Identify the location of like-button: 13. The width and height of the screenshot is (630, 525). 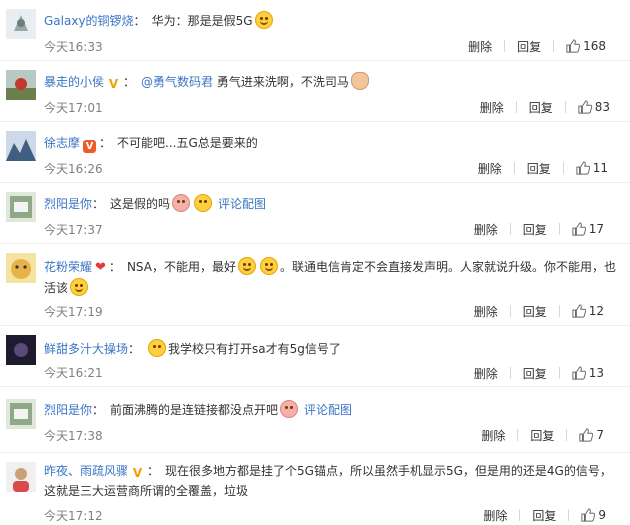
(588, 373).